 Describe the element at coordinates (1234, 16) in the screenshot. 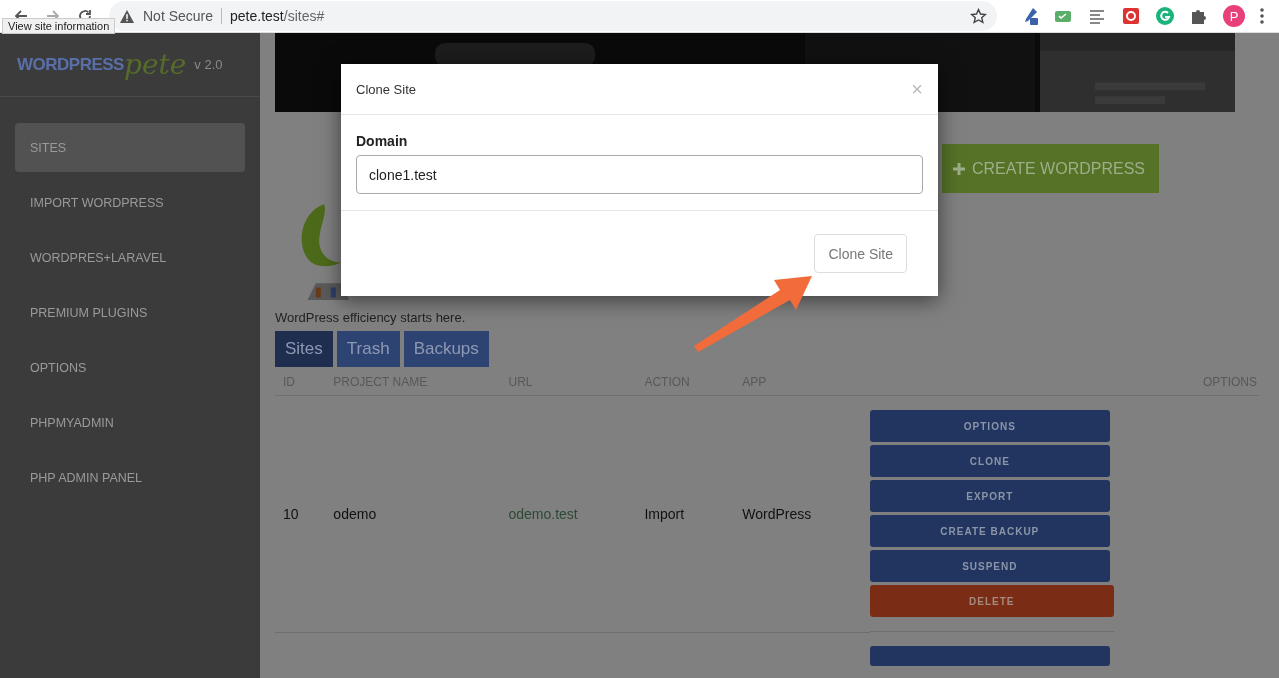

I see `profile-avatar: P` at that location.